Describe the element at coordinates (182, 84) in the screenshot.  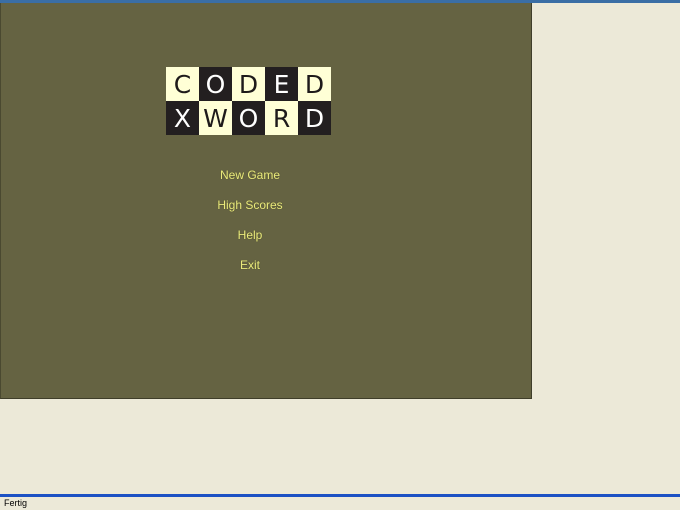
I see `logo-tile: C` at that location.